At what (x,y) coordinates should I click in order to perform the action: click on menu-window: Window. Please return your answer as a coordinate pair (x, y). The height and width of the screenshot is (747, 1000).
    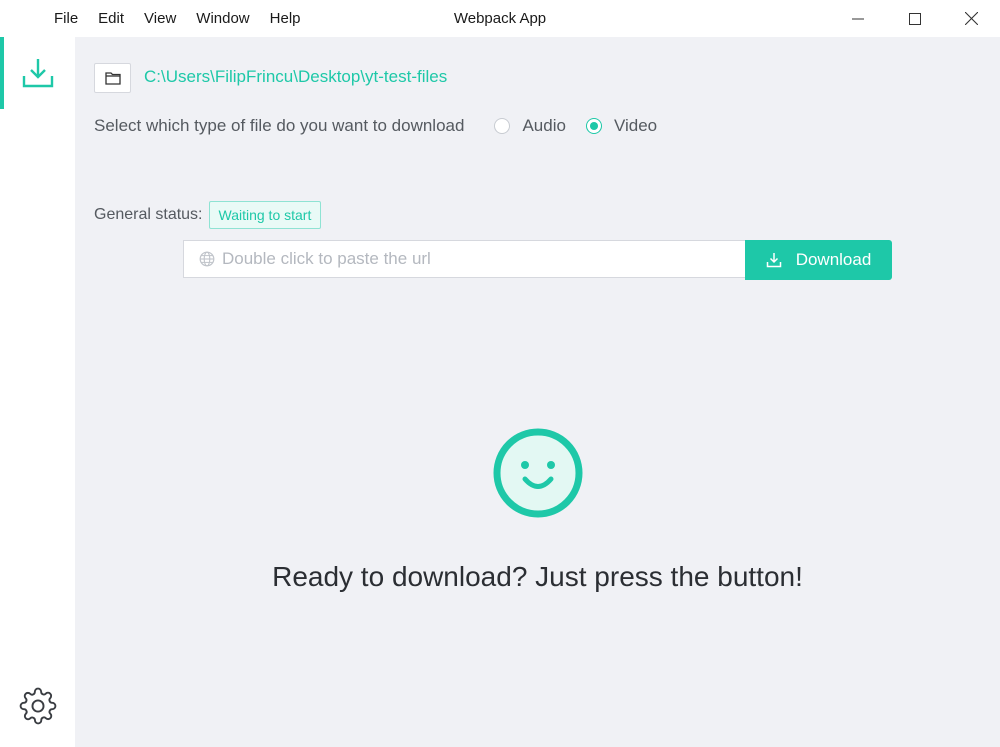
    Looking at the image, I should click on (222, 18).